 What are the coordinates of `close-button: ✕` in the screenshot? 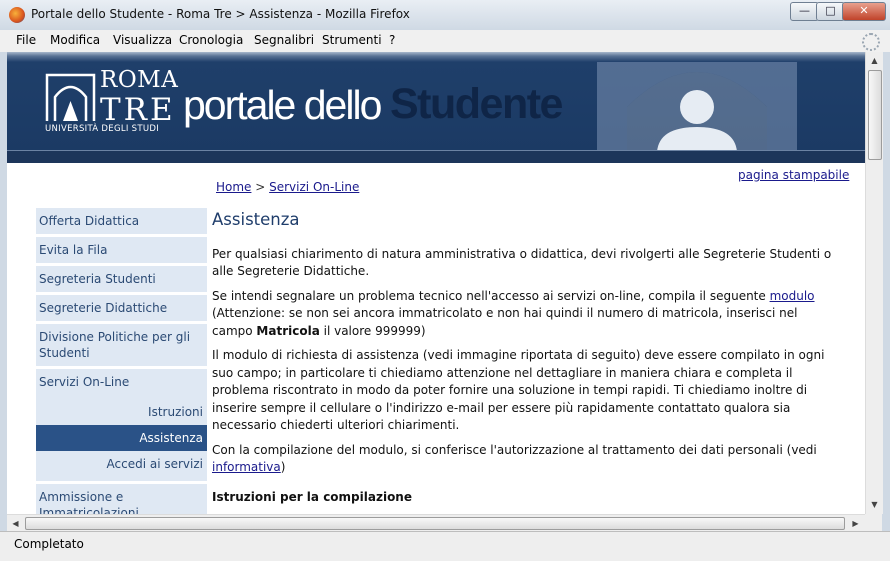 It's located at (864, 11).